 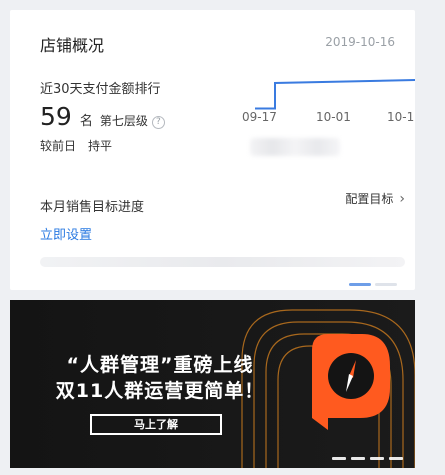 What do you see at coordinates (66, 233) in the screenshot?
I see `set-now-link: 立即设置` at bounding box center [66, 233].